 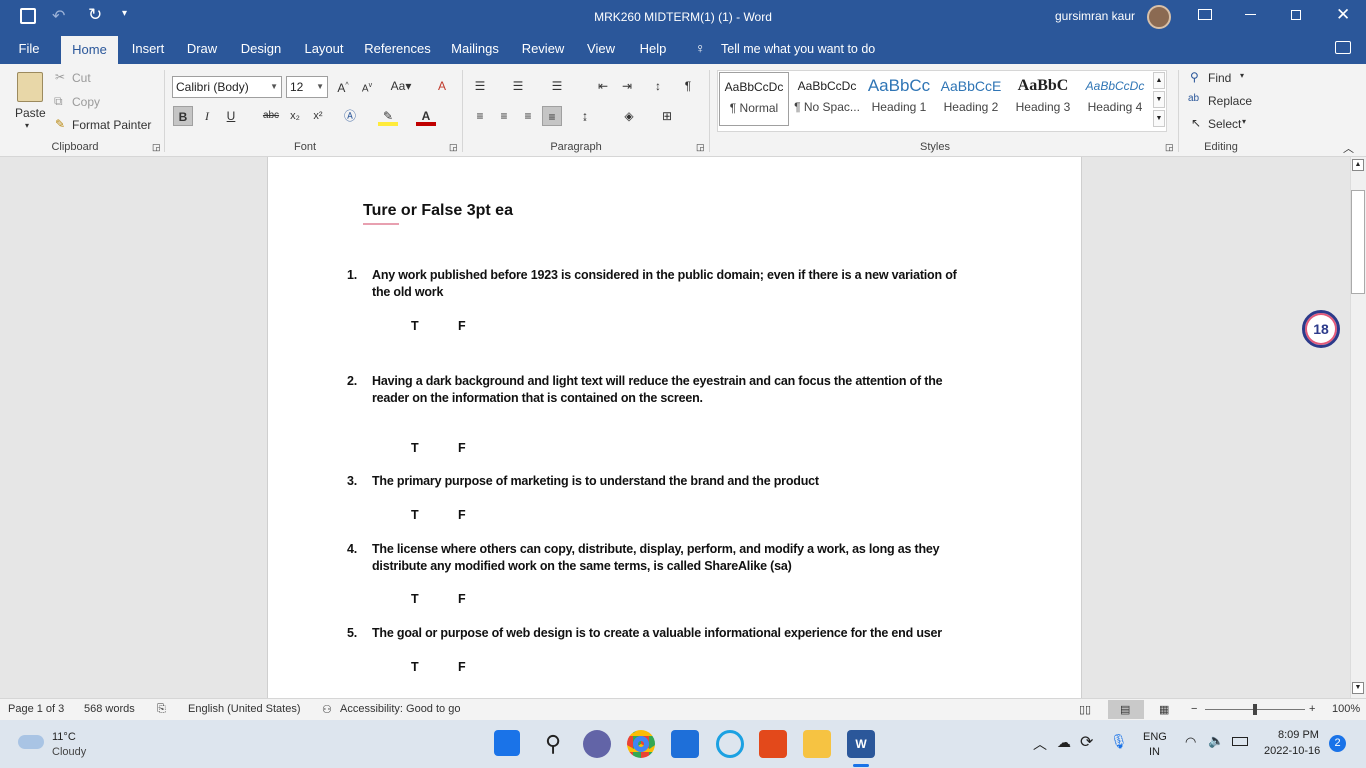 What do you see at coordinates (1159, 17) in the screenshot?
I see `avatar` at bounding box center [1159, 17].